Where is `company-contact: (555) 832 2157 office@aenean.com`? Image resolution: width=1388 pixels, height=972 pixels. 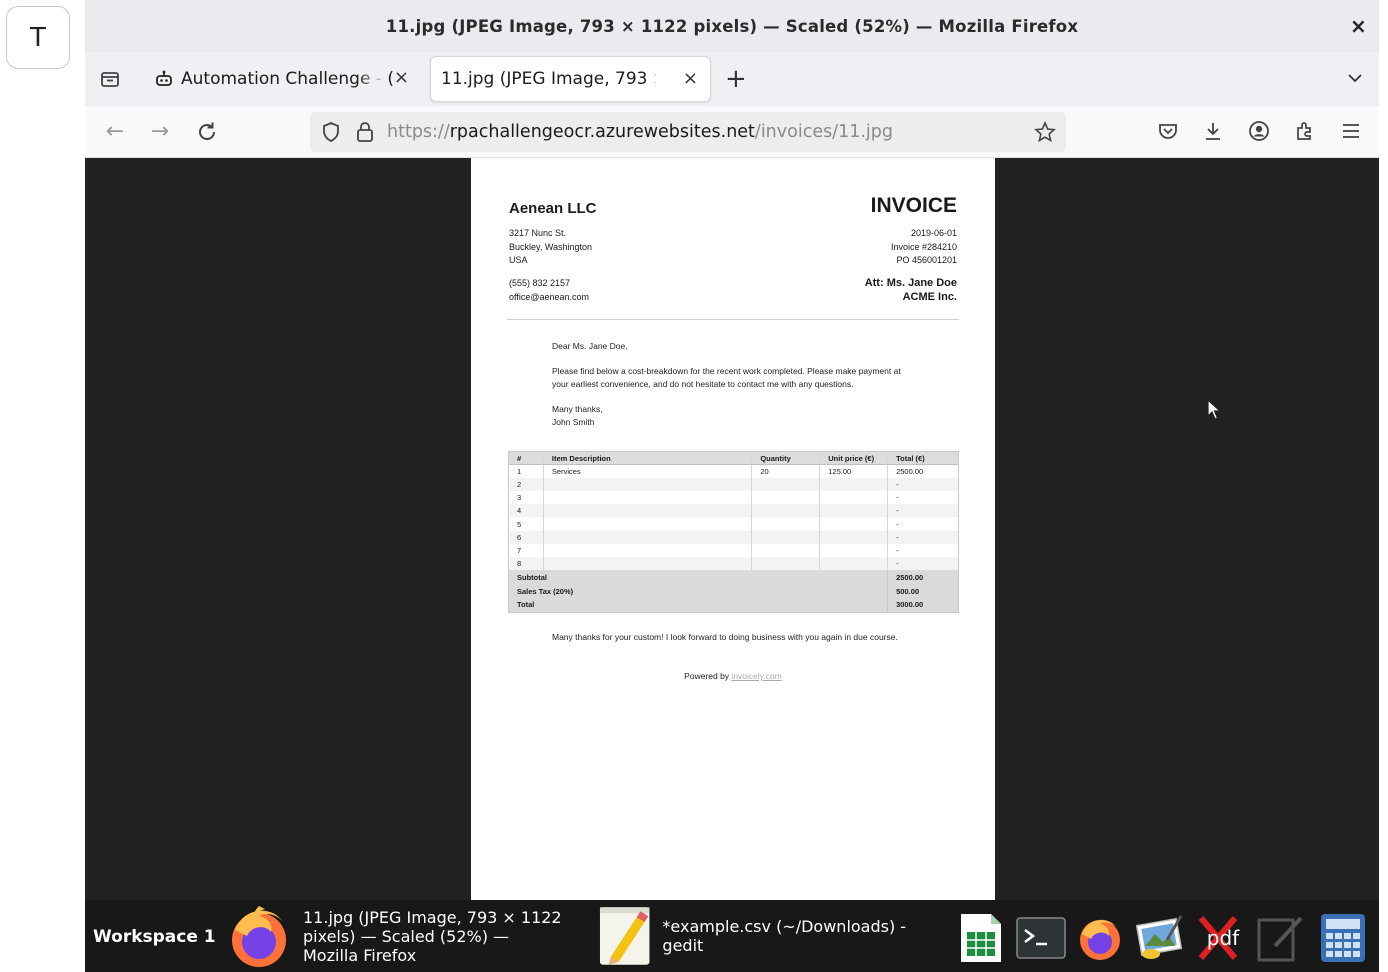 company-contact: (555) 832 2157 office@aenean.com is located at coordinates (549, 290).